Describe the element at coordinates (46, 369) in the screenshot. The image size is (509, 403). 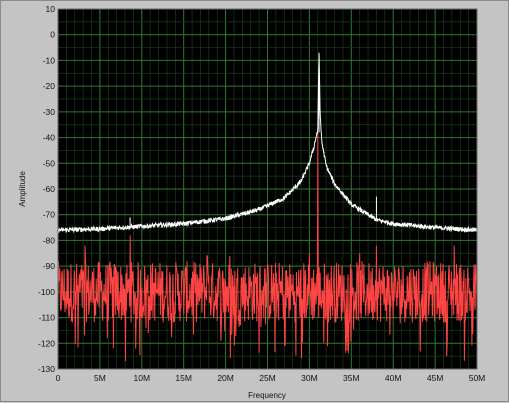
I see `y-tick-label: -130` at that location.